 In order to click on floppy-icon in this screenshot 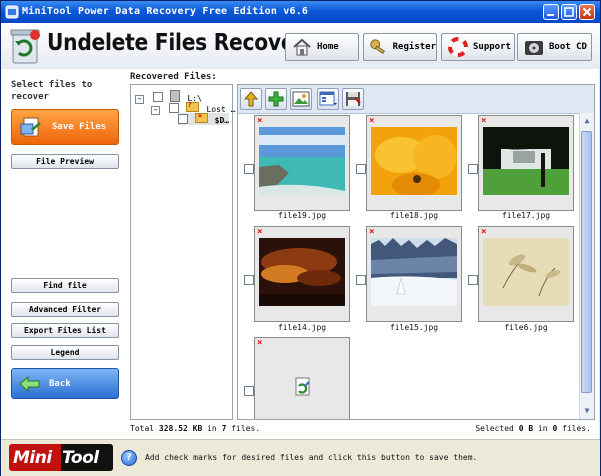, I will do `click(353, 99)`.